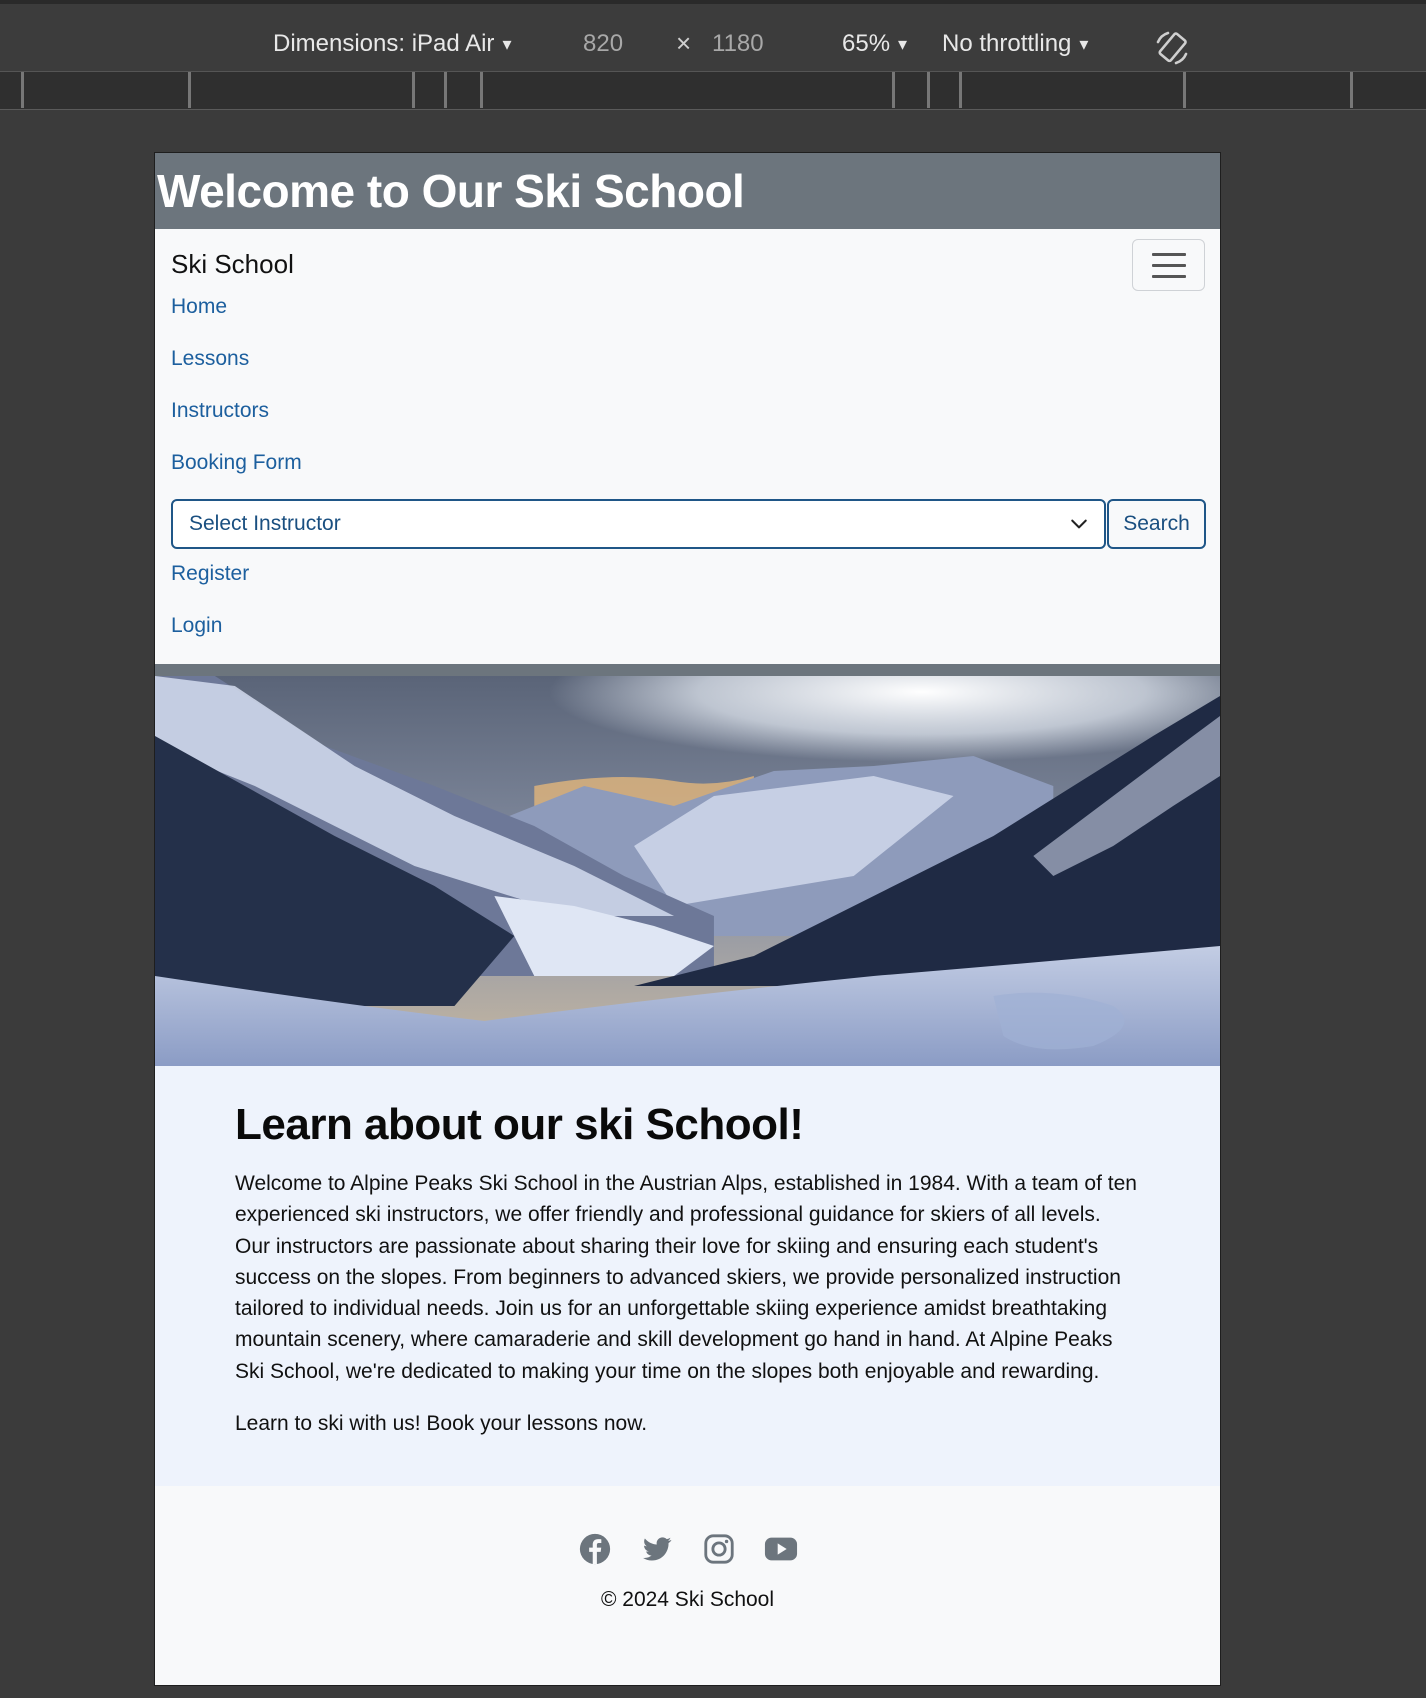 The height and width of the screenshot is (1698, 1426). I want to click on search-button: Search, so click(1156, 524).